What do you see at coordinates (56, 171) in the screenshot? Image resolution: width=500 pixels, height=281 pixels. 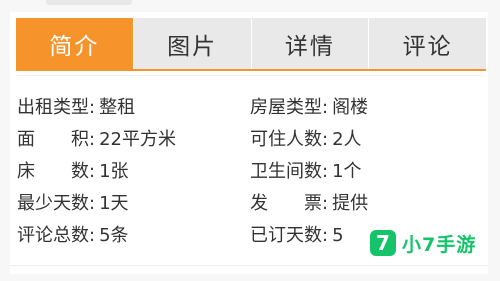 I see `field-label: 床 数:` at bounding box center [56, 171].